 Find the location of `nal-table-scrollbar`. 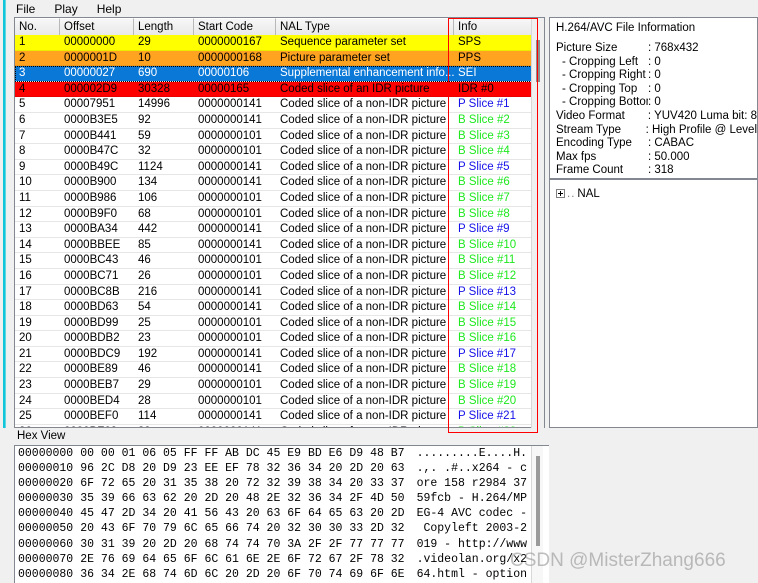

nal-table-scrollbar is located at coordinates (537, 223).